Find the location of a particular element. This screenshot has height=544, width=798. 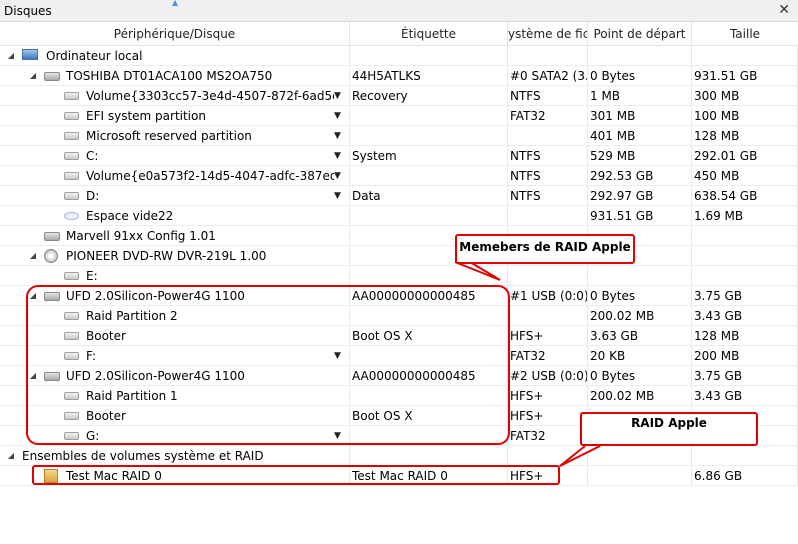

tree-row: C: ▼ System NTFS 529 MB 292.01 GB is located at coordinates (399, 156).